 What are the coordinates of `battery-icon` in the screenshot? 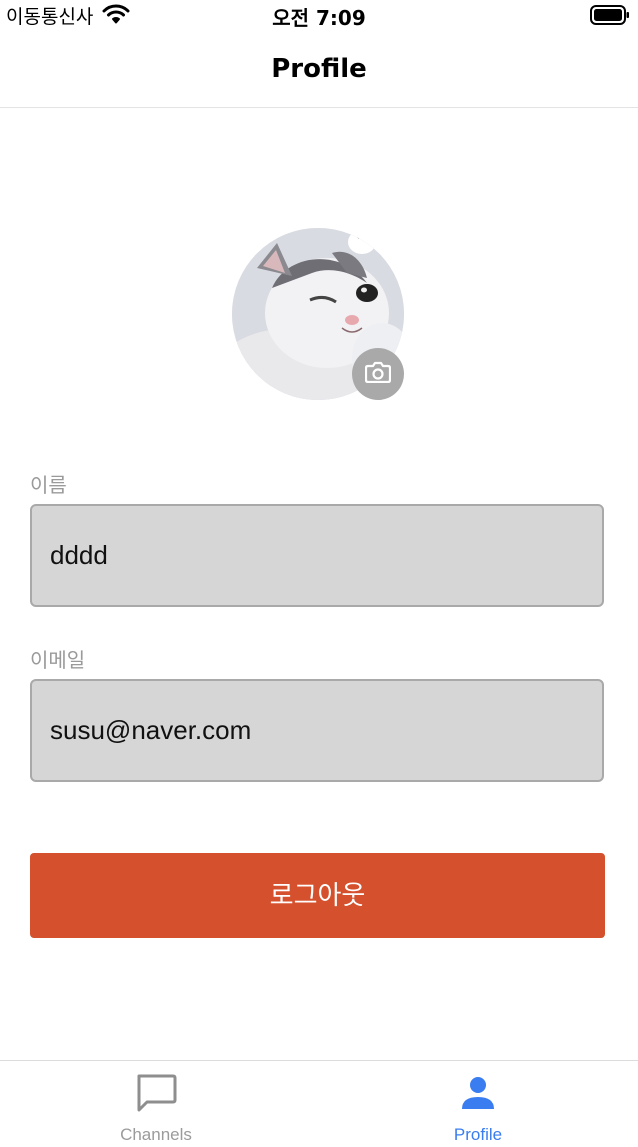 It's located at (610, 17).